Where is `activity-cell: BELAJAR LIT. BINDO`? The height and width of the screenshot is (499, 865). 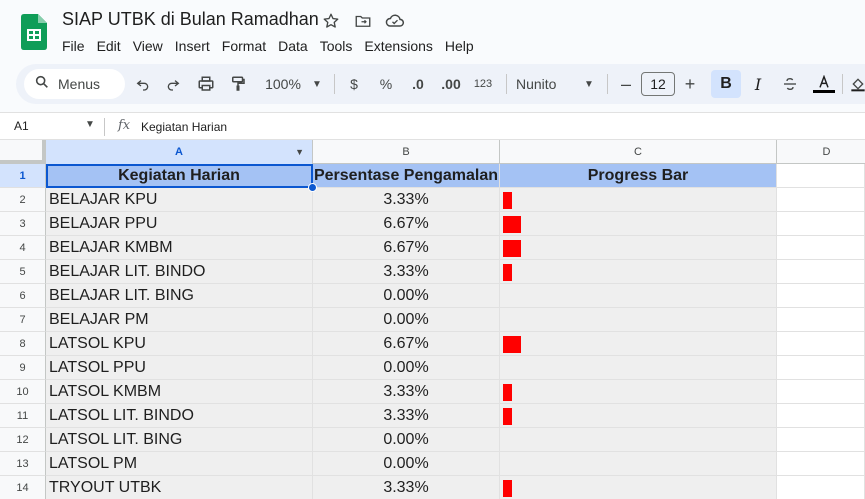 activity-cell: BELAJAR LIT. BINDO is located at coordinates (179, 272).